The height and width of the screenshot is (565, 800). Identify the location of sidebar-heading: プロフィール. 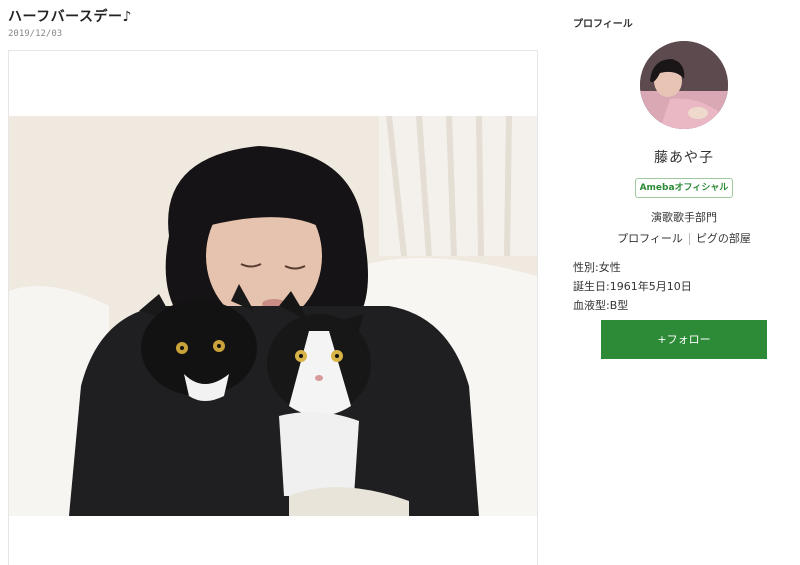
(603, 24).